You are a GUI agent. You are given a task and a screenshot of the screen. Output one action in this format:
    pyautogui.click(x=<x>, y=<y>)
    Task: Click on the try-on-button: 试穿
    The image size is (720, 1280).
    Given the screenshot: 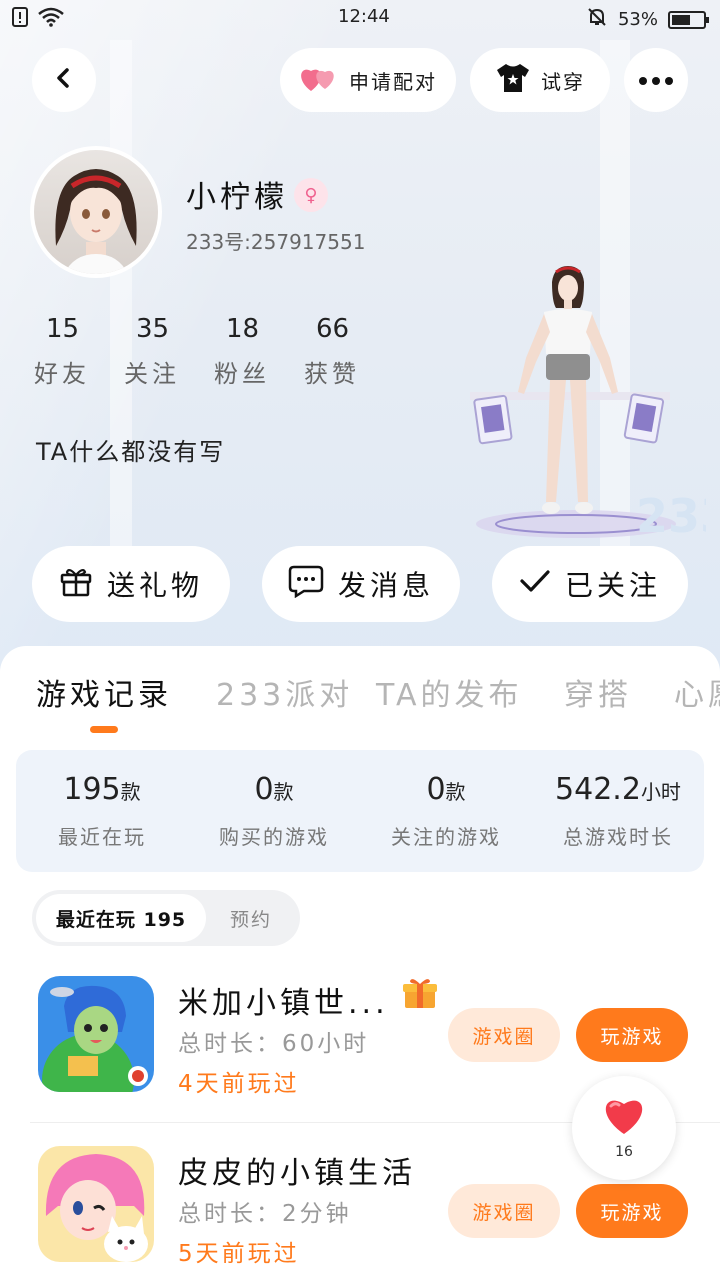 What is the action you would take?
    pyautogui.click(x=540, y=80)
    